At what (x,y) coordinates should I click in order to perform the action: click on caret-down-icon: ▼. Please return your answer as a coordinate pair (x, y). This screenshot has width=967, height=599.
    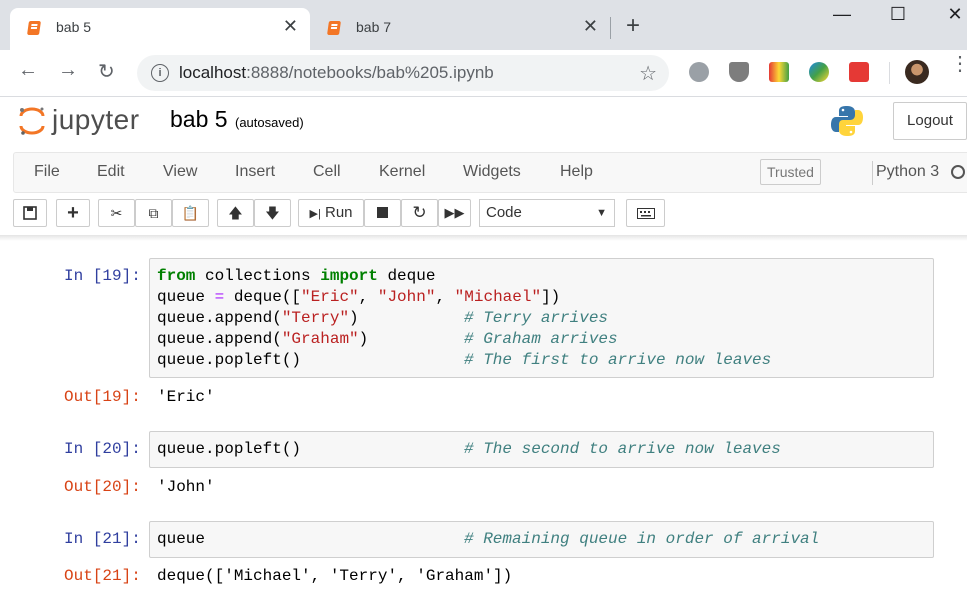
    Looking at the image, I should click on (601, 213).